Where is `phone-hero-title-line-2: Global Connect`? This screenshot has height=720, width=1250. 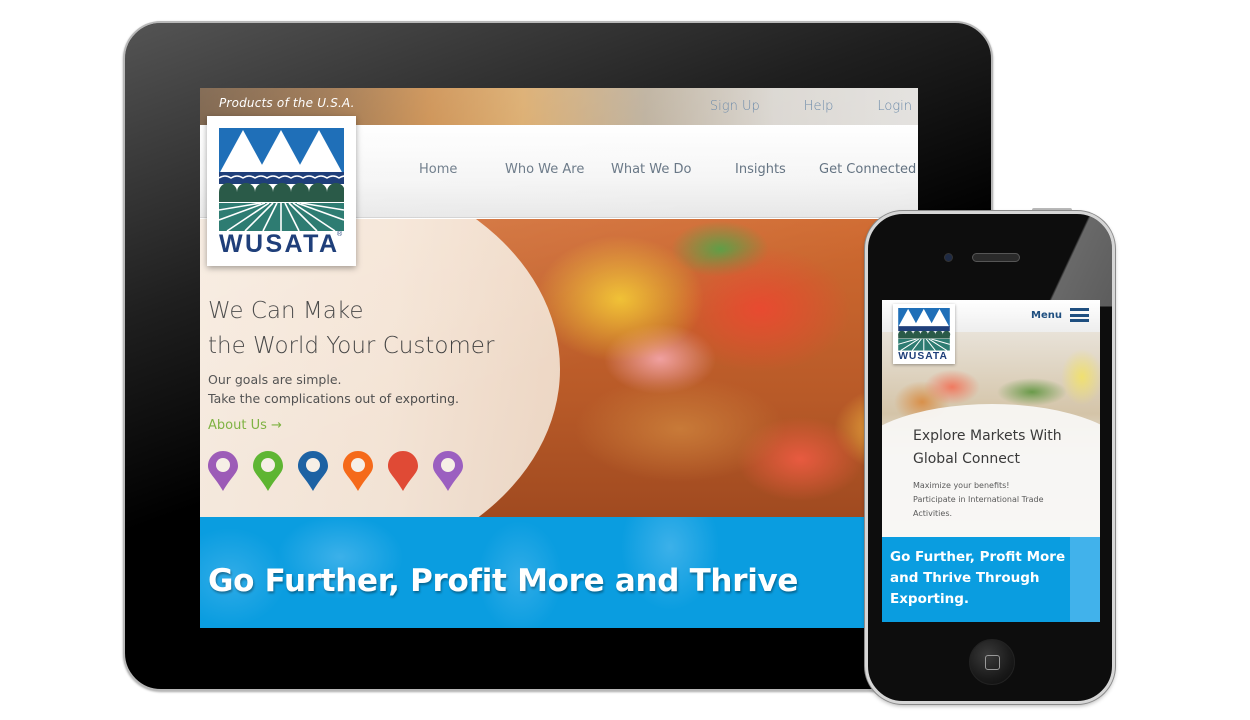
phone-hero-title-line-2: Global Connect is located at coordinates (966, 459).